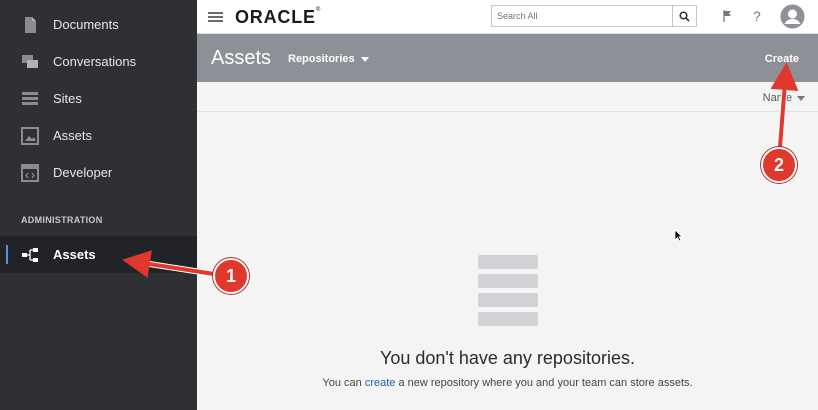 This screenshot has height=410, width=818. Describe the element at coordinates (380, 383) in the screenshot. I see `create-link: create` at that location.